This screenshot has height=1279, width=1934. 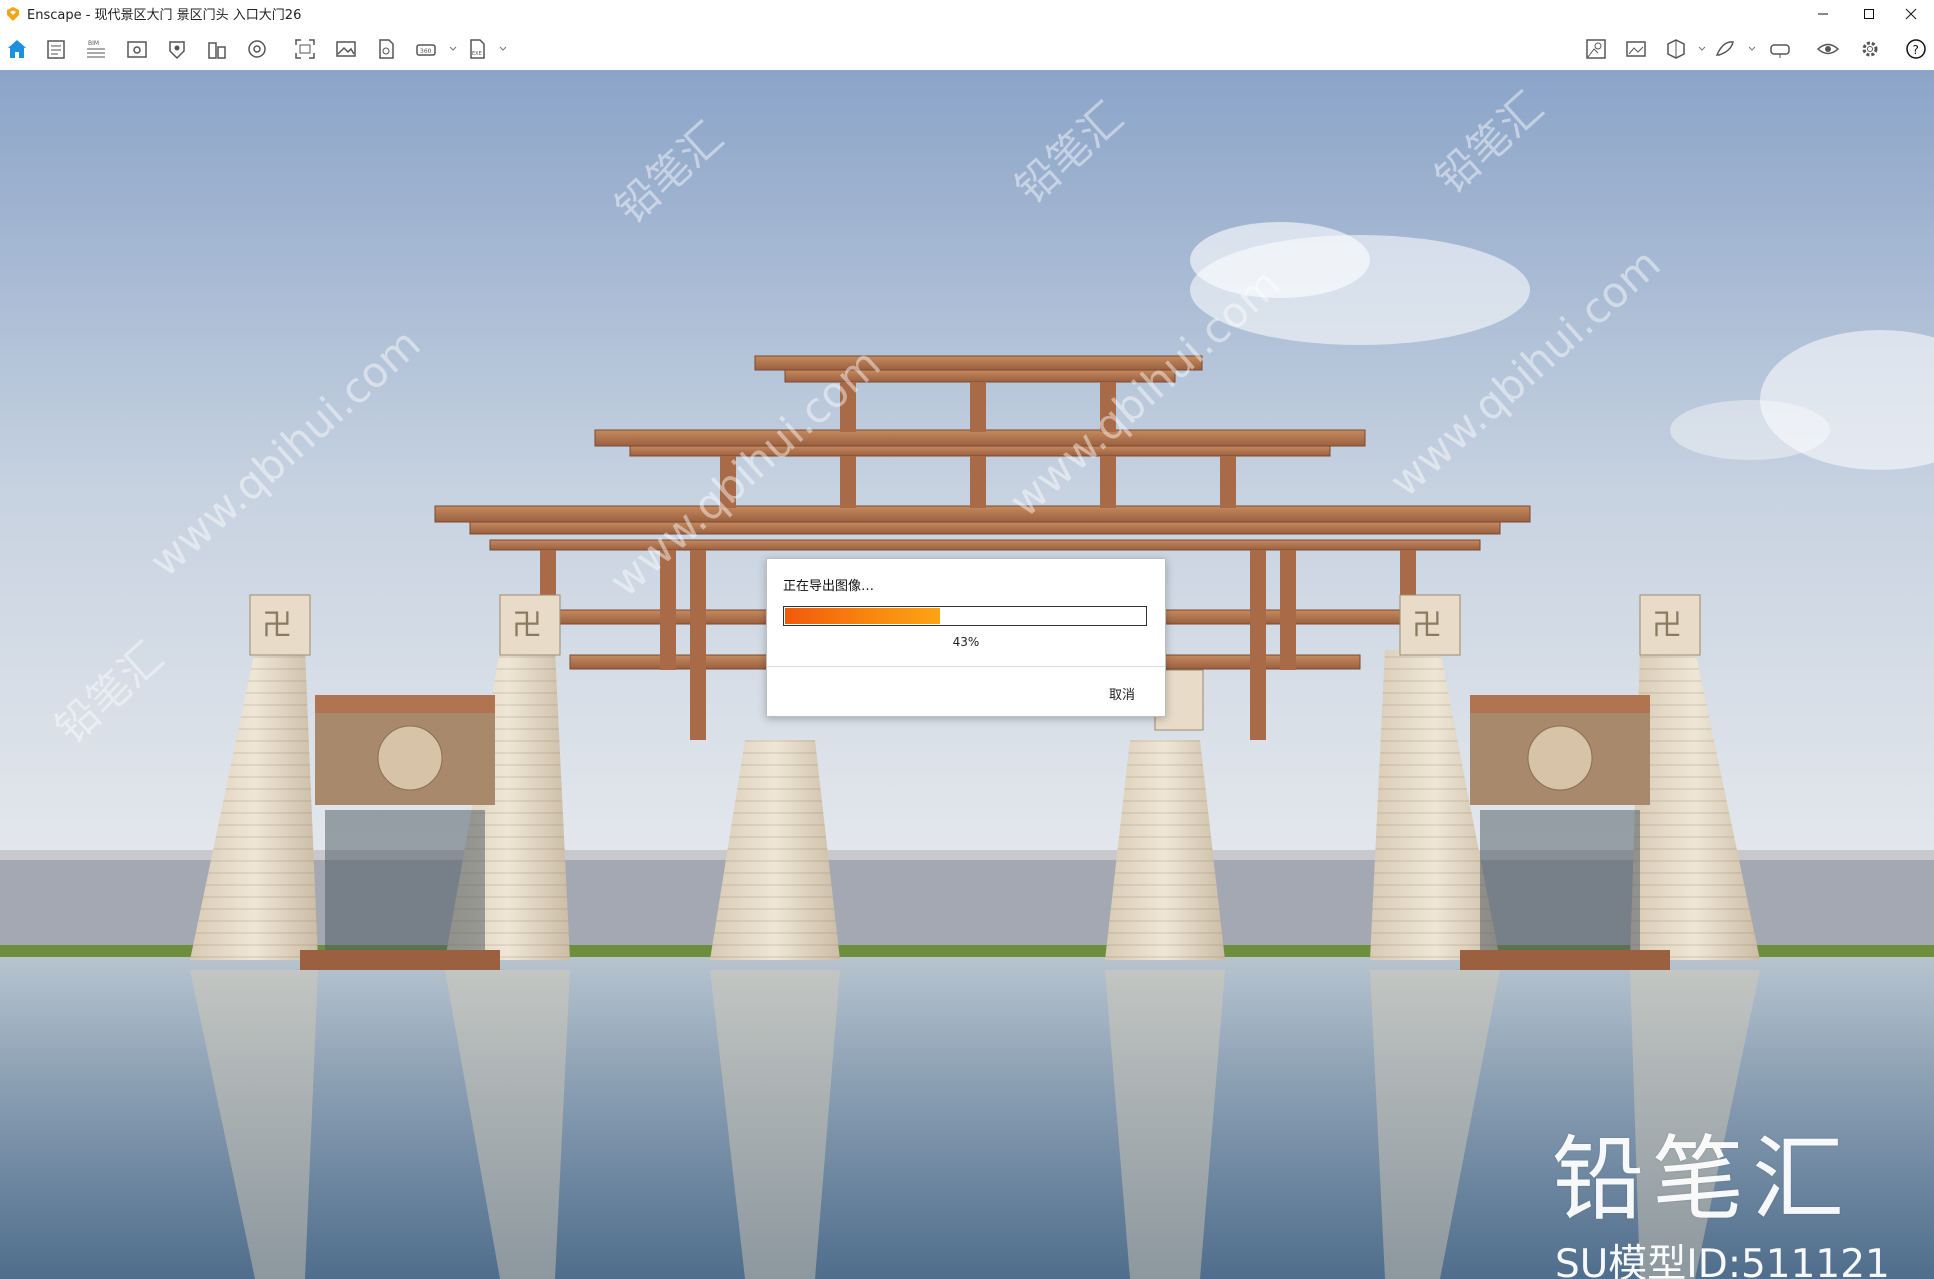 I want to click on cube-view-button, so click(x=1676, y=49).